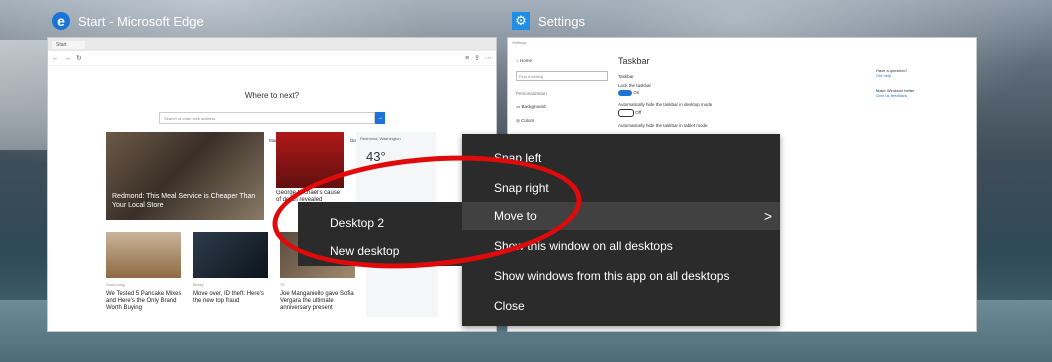 This screenshot has height=362, width=1052. What do you see at coordinates (310, 160) in the screenshot?
I see `red-story-image` at bounding box center [310, 160].